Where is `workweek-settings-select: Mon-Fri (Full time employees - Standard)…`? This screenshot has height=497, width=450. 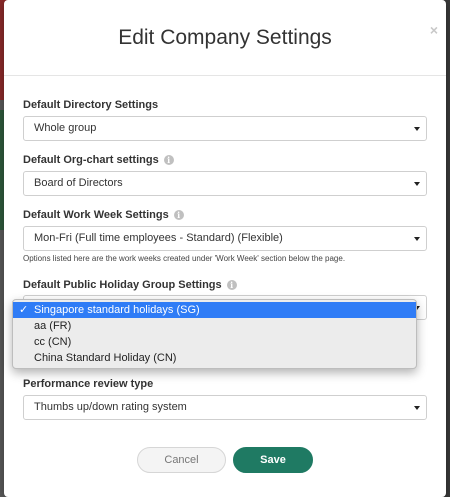 workweek-settings-select: Mon-Fri (Full time employees - Standard)… is located at coordinates (225, 238).